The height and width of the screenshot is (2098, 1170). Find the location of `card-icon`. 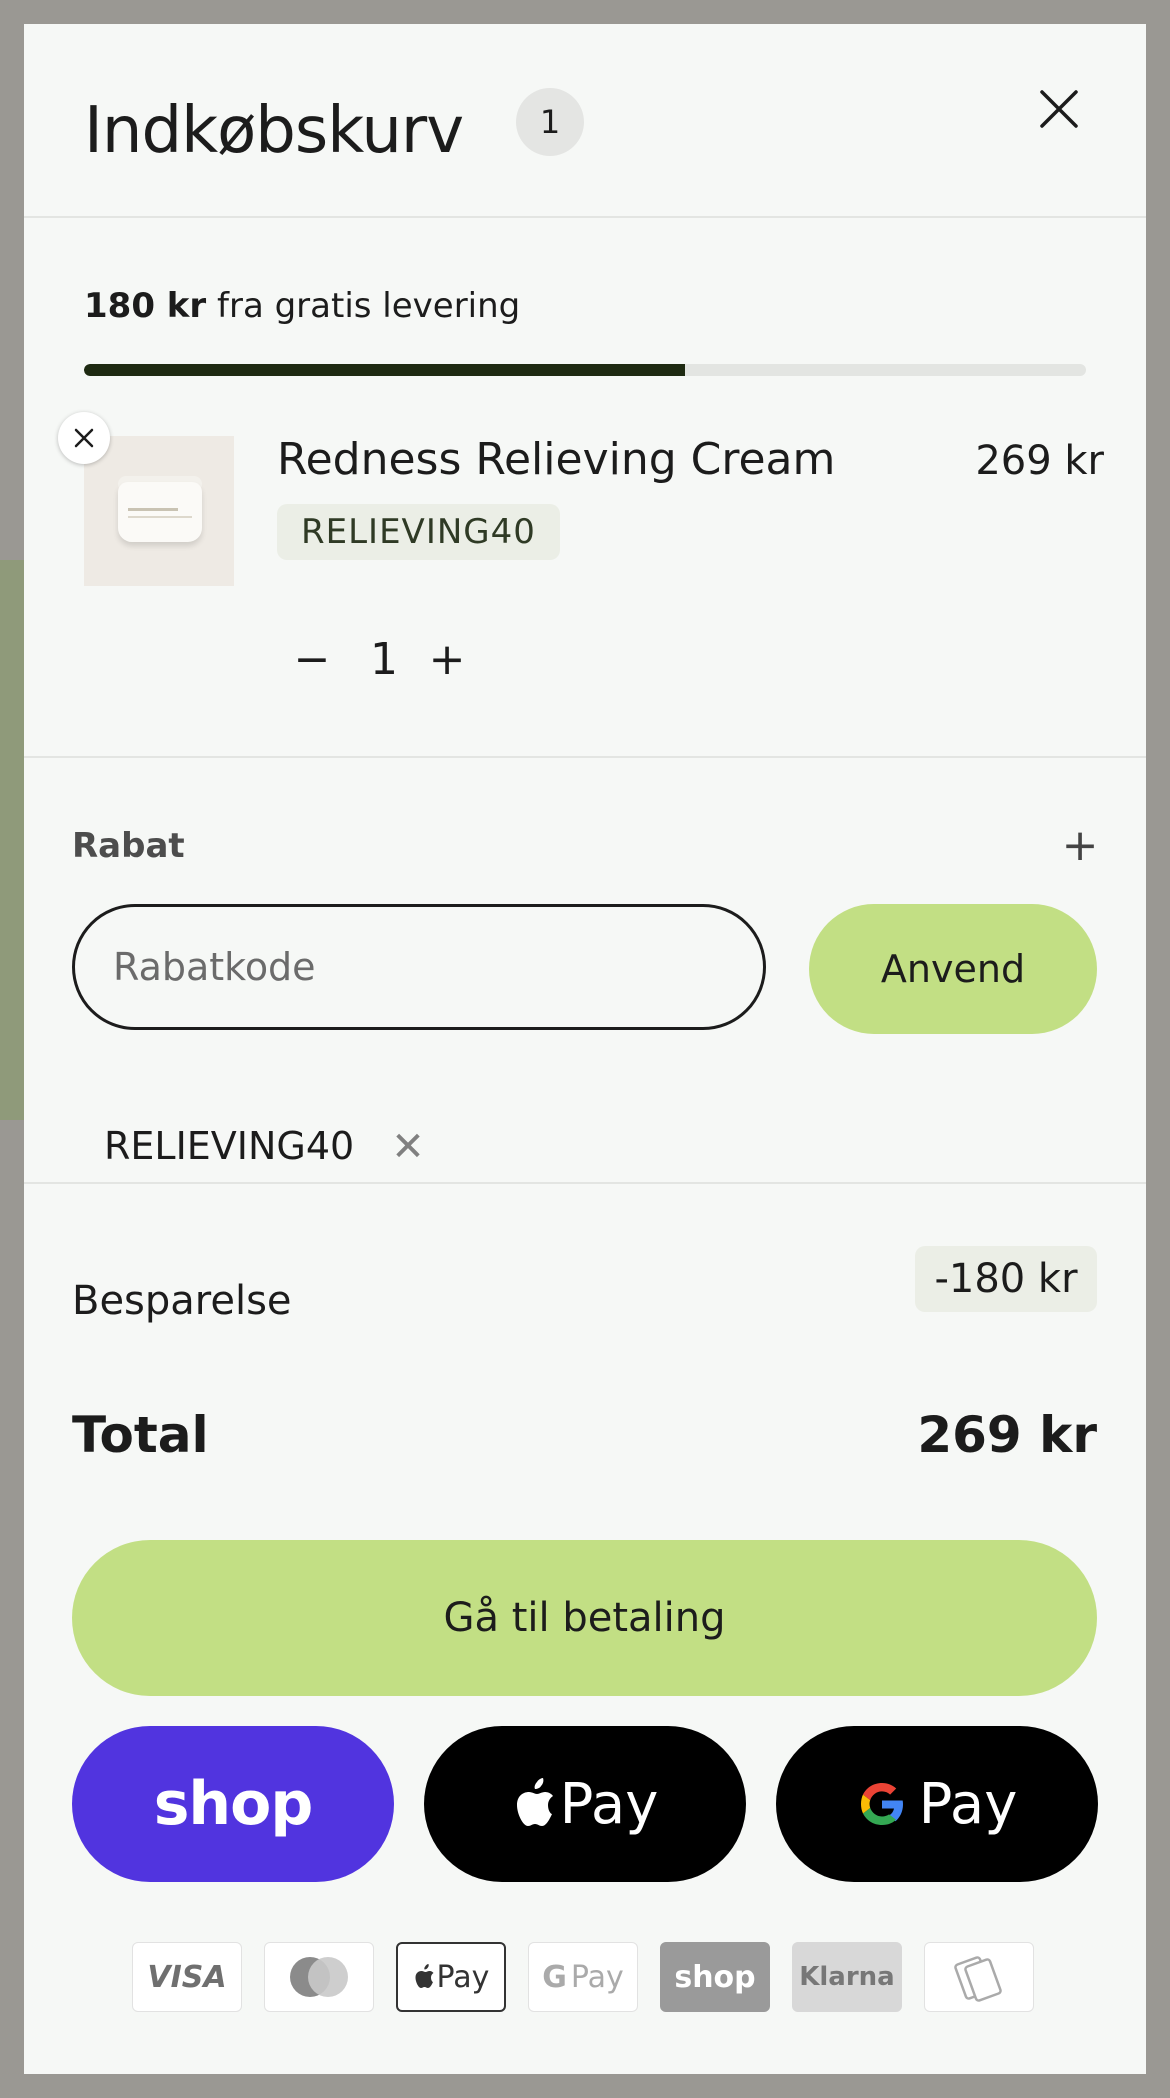

card-icon is located at coordinates (979, 1977).